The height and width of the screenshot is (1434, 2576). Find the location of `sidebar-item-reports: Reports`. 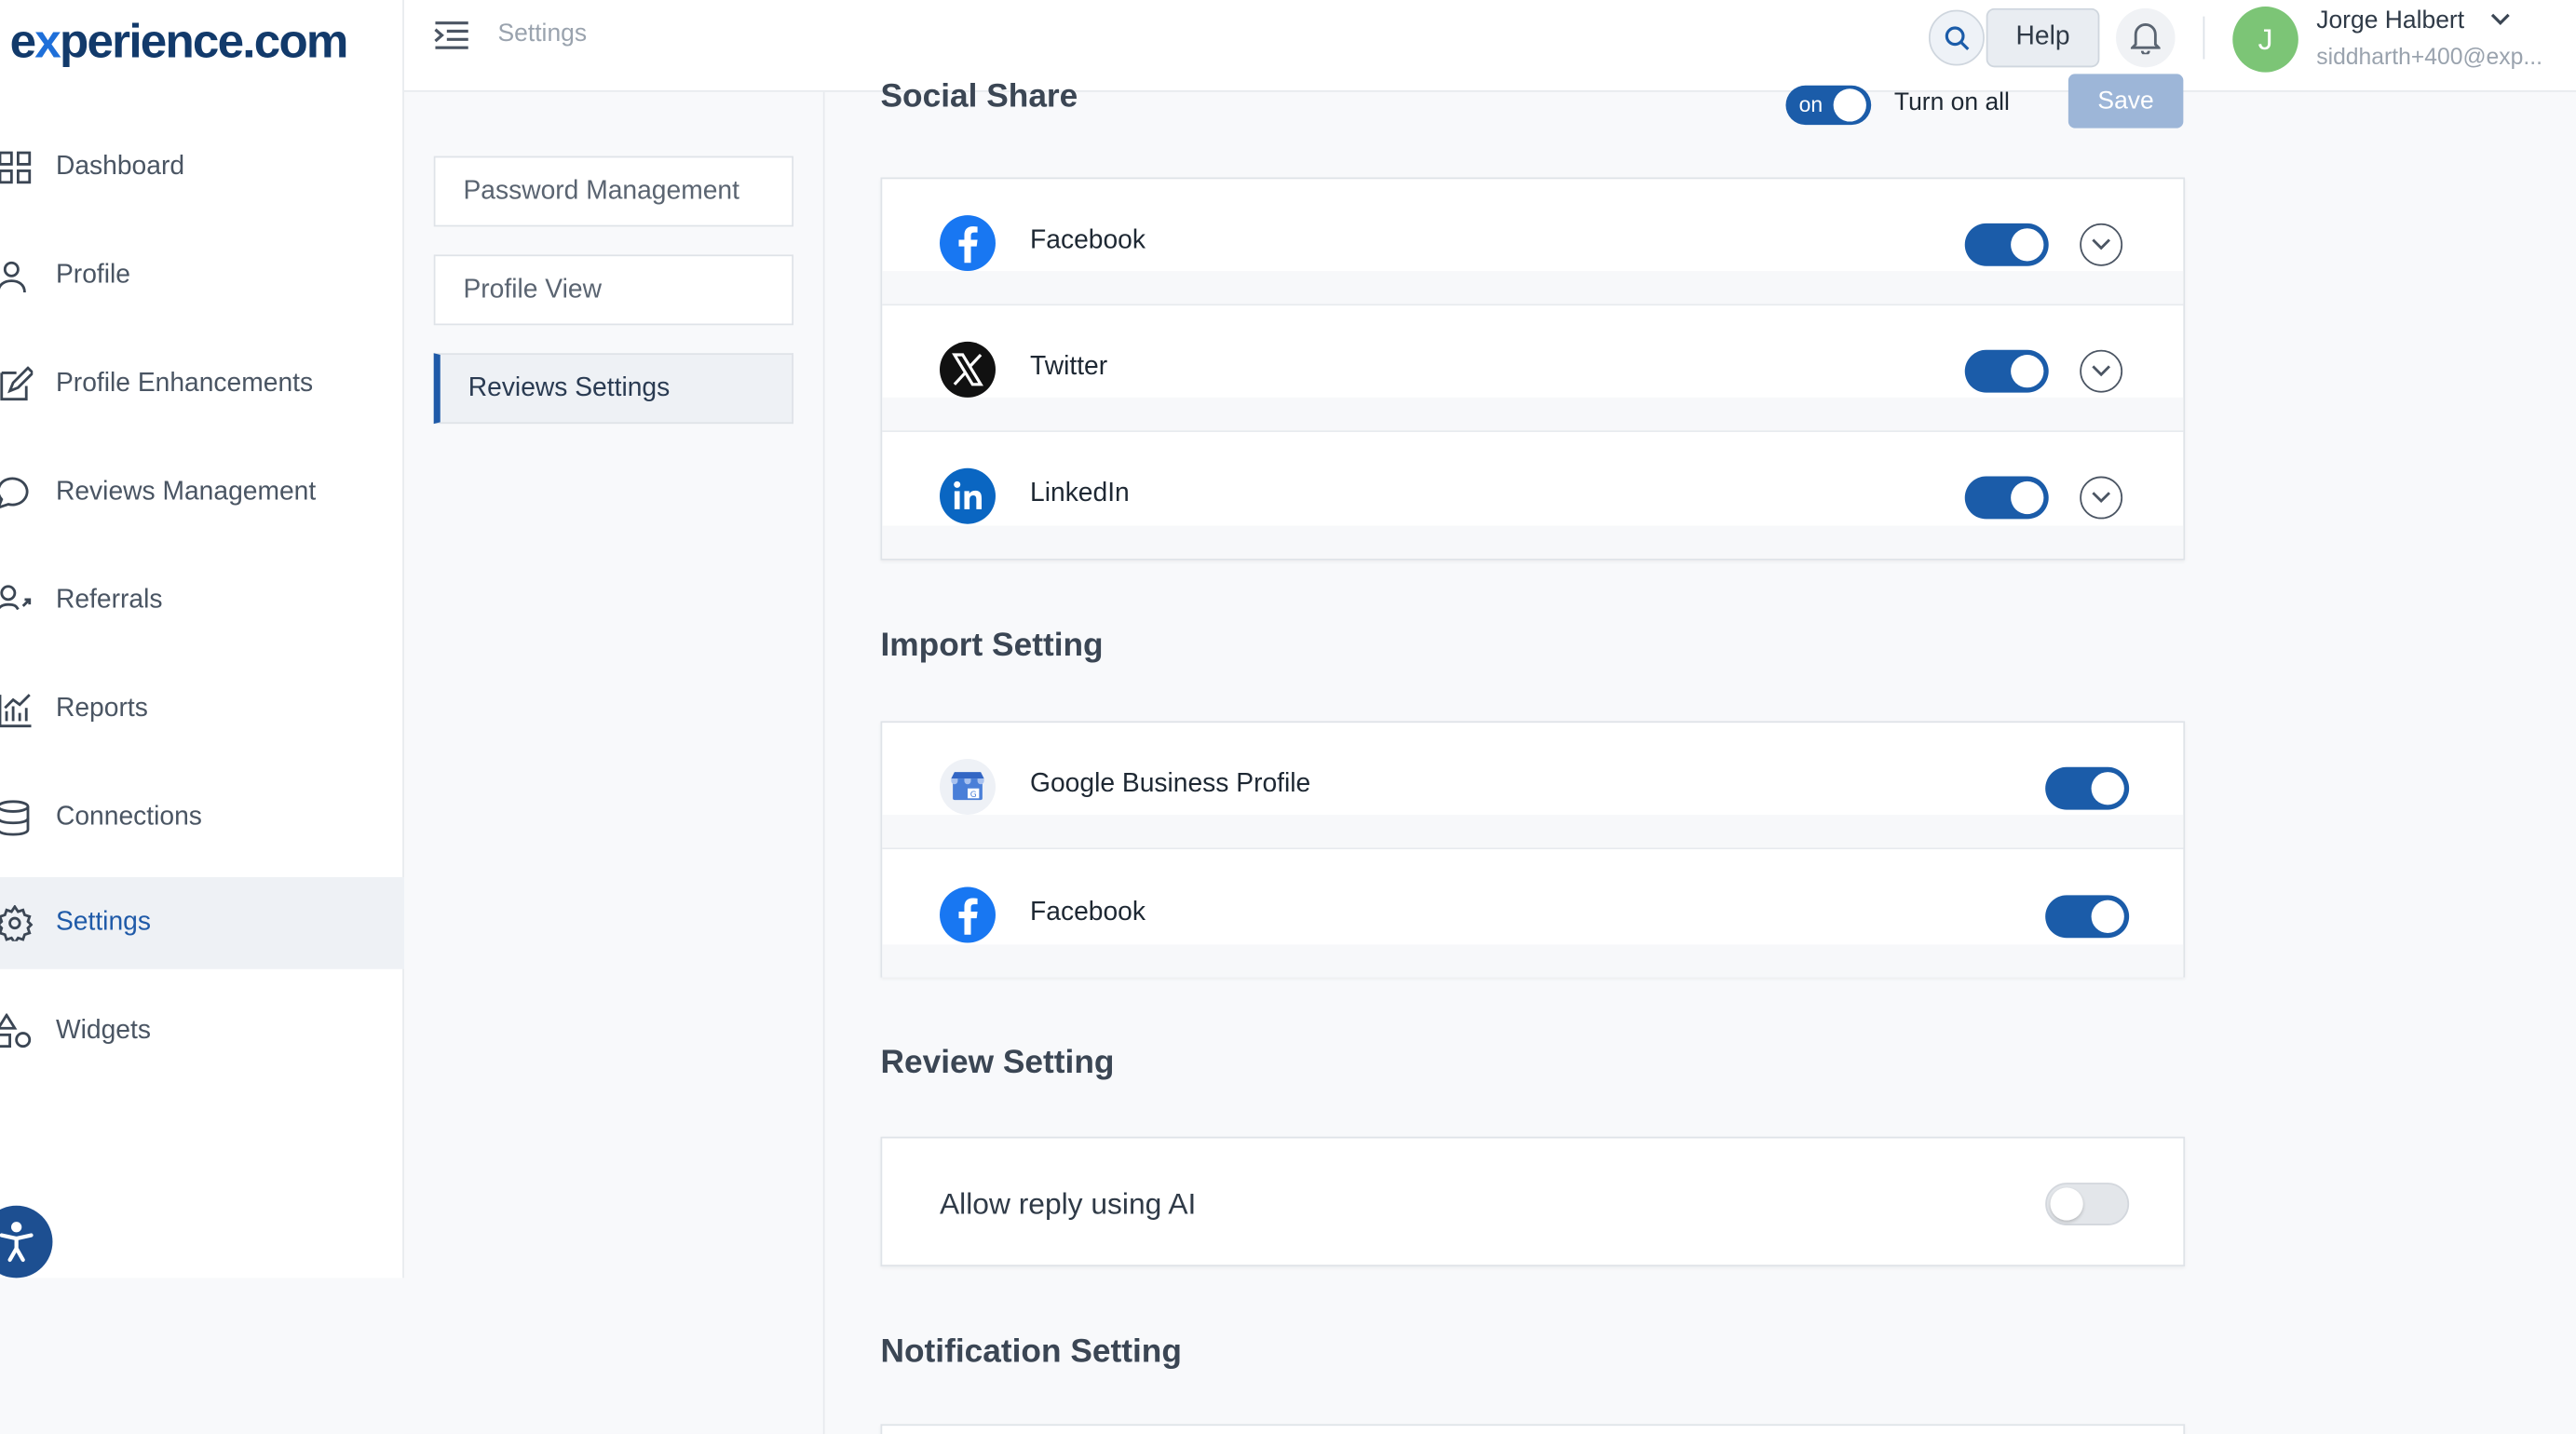

sidebar-item-reports: Reports is located at coordinates (202, 710).